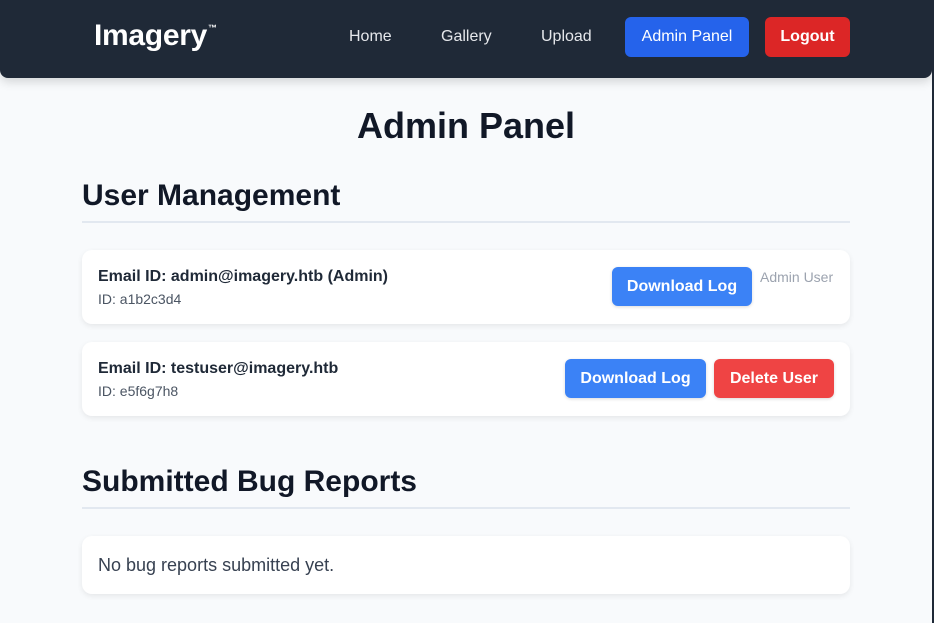 The height and width of the screenshot is (623, 934). I want to click on nav-link-home: Home, so click(370, 37).